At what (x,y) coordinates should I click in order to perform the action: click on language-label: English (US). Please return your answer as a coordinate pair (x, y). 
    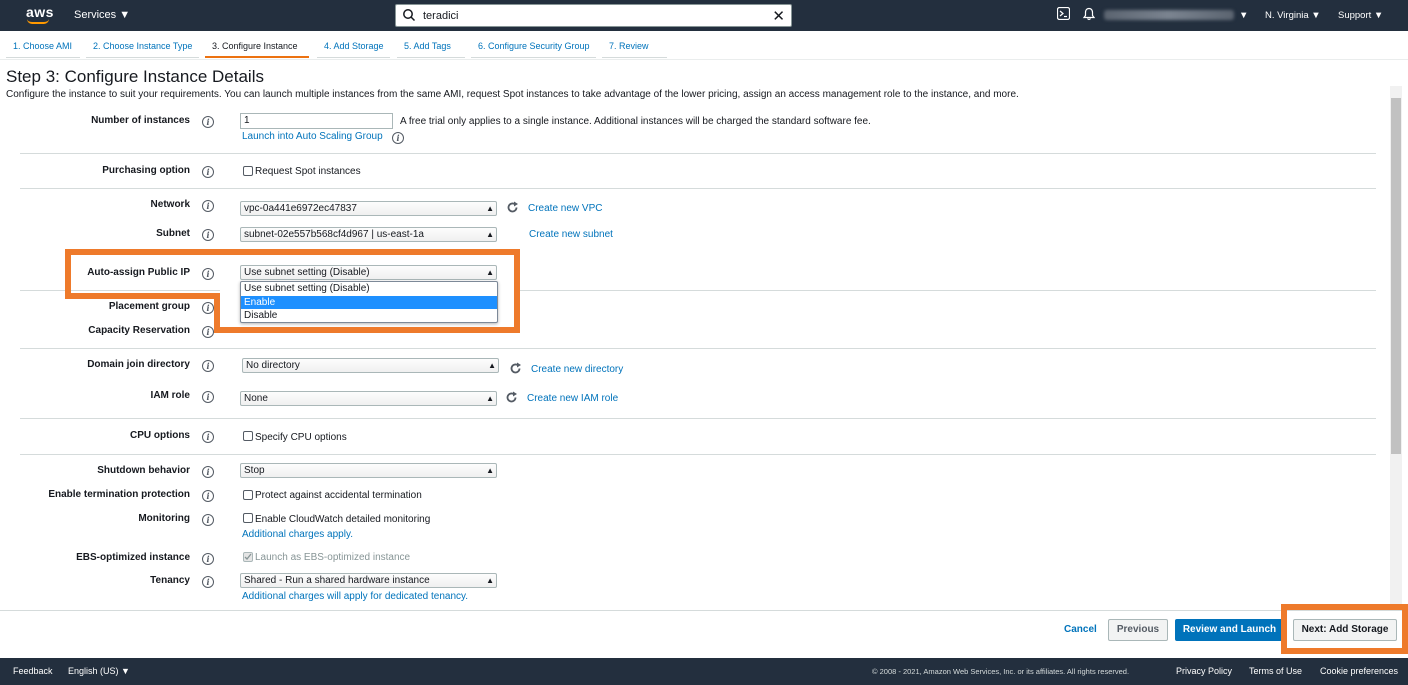
    Looking at the image, I should click on (93, 671).